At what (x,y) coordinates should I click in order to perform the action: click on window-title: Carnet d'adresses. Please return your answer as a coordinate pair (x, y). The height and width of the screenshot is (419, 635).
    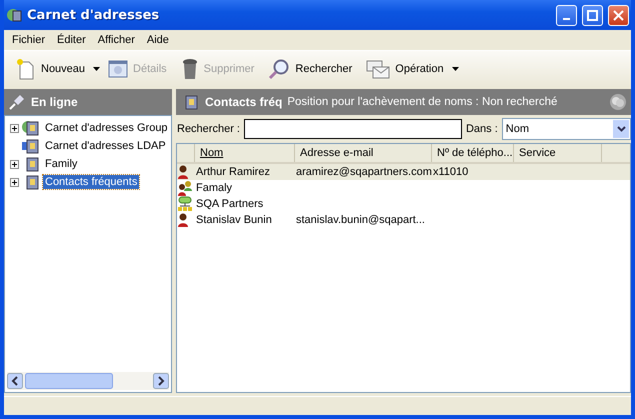
    Looking at the image, I should click on (93, 15).